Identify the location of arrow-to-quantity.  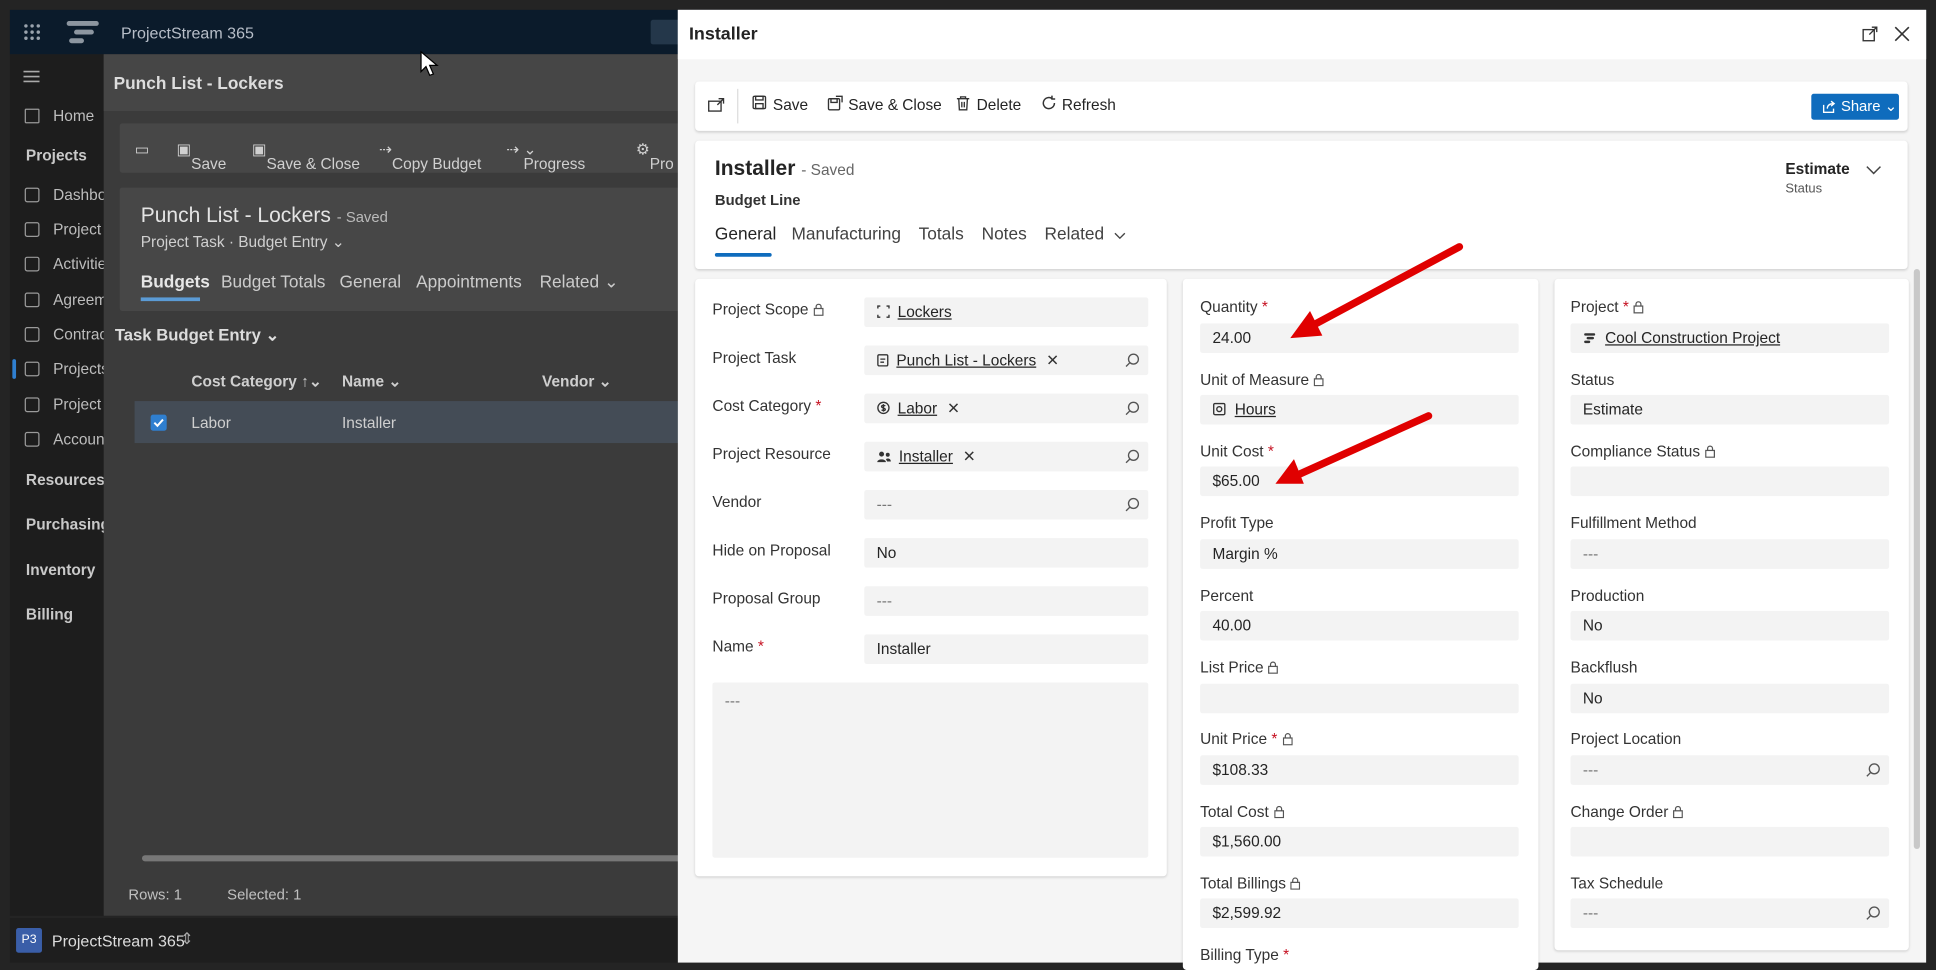
(1382, 288).